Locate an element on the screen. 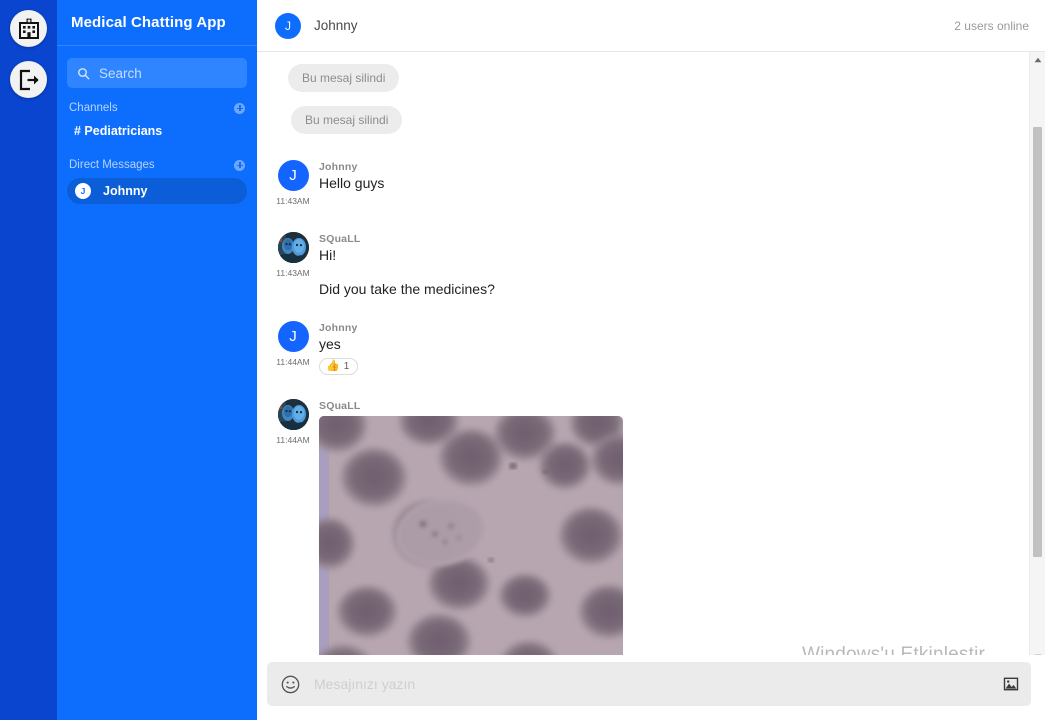 Image resolution: width=1045 pixels, height=720 pixels. sidebar-item-johnny: J Johnny is located at coordinates (157, 191).